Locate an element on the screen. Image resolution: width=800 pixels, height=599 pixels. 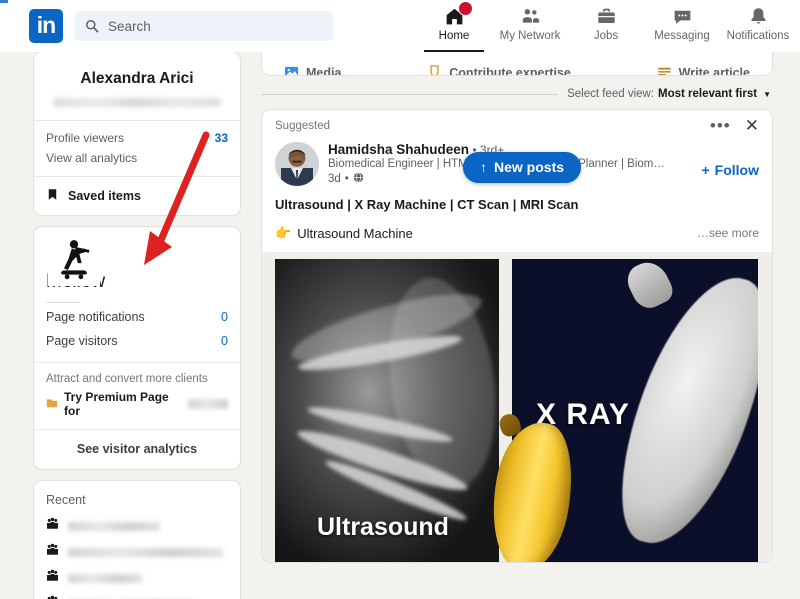
share-option-contribute-expertise: Contribute expertise is located at coordinates (499, 70).